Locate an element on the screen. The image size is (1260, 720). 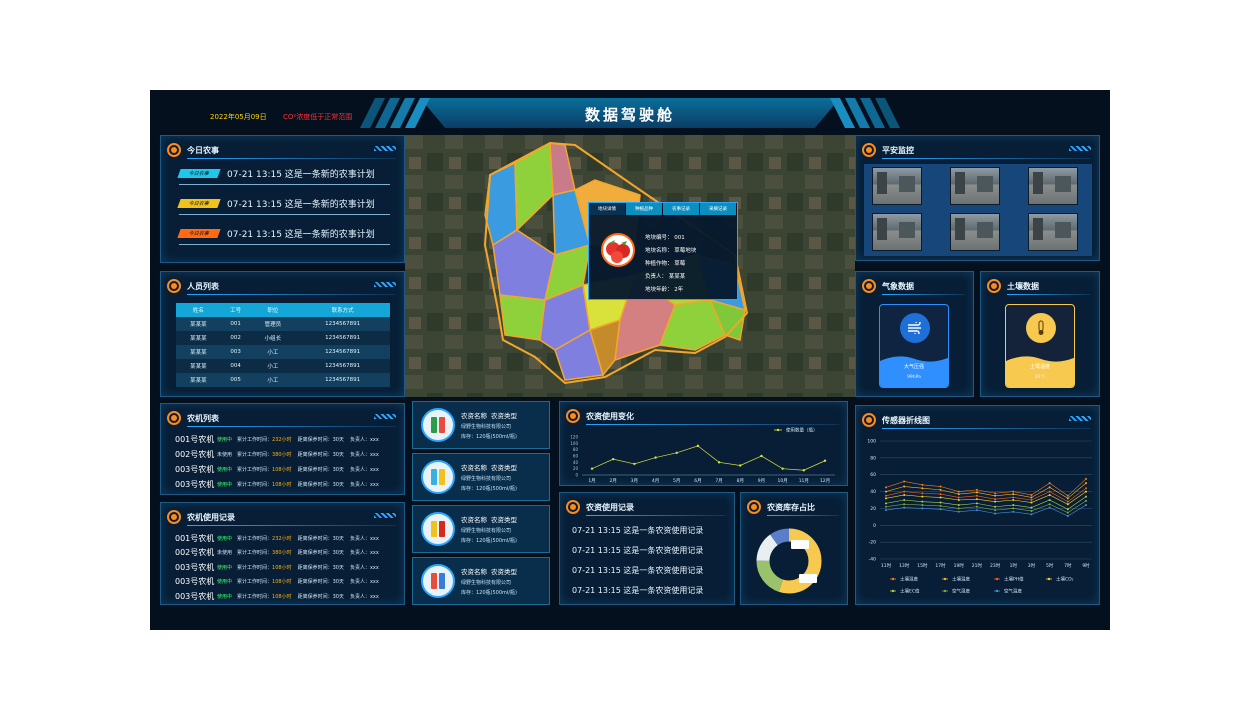
cell: 003 is located at coordinates (235, 352).